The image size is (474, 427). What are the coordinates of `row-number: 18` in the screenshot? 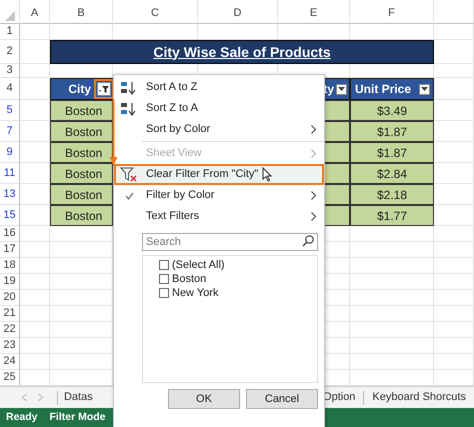 It's located at (10, 266).